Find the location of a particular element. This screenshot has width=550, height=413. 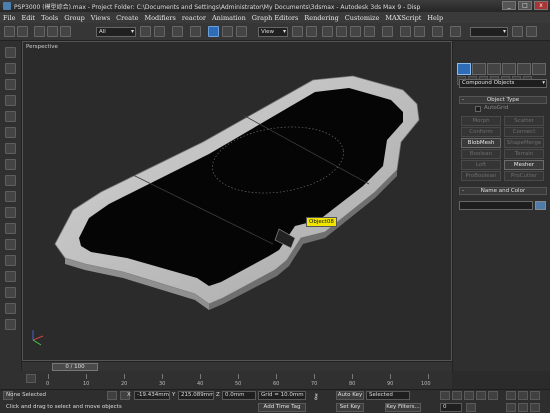

mini-curve-editor-icon is located at coordinates (31, 378).